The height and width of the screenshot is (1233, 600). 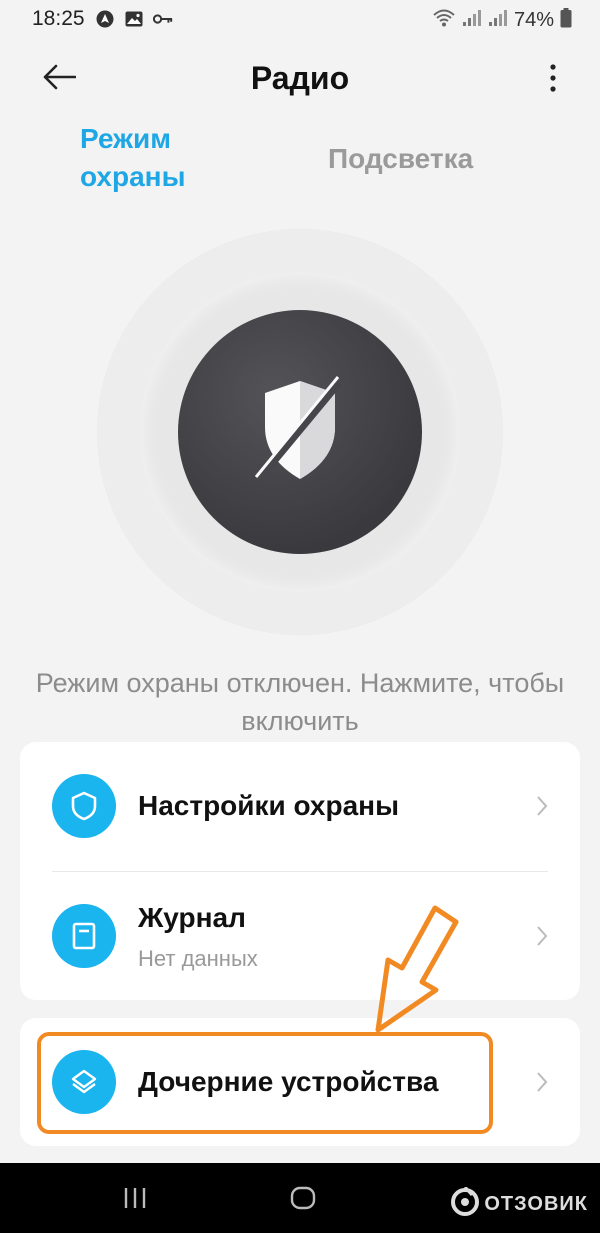 What do you see at coordinates (536, 1204) in the screenshot?
I see `watermark-text: ОТЗОВИК` at bounding box center [536, 1204].